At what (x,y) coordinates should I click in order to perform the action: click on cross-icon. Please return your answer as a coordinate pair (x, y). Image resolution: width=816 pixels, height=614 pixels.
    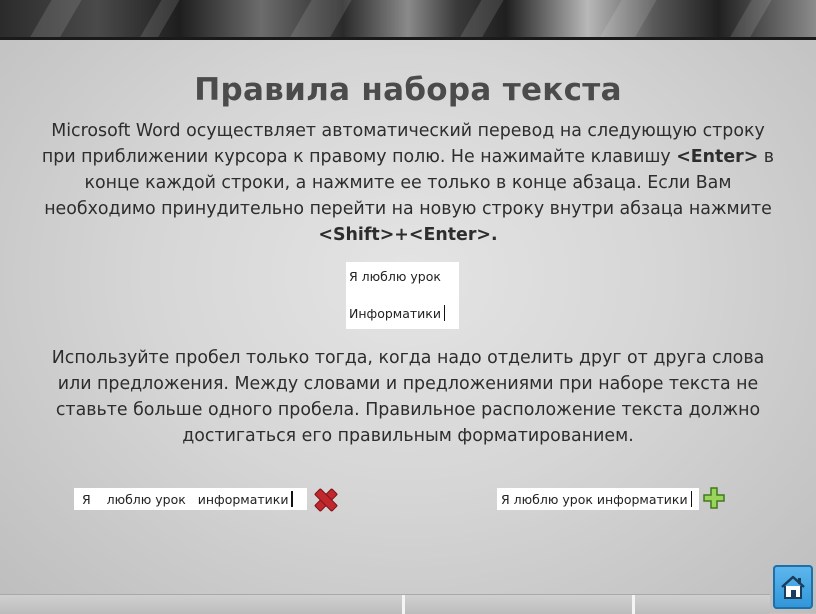
    Looking at the image, I should click on (326, 500).